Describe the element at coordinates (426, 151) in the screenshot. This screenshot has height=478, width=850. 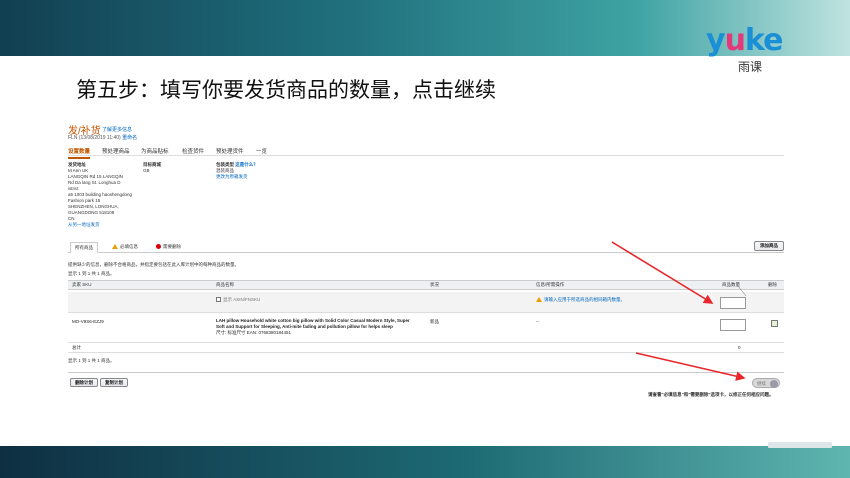
I see `workflow-steps: 设置数量 预处理商品 为商品贴标 检查货件 预处理货件 一览` at that location.